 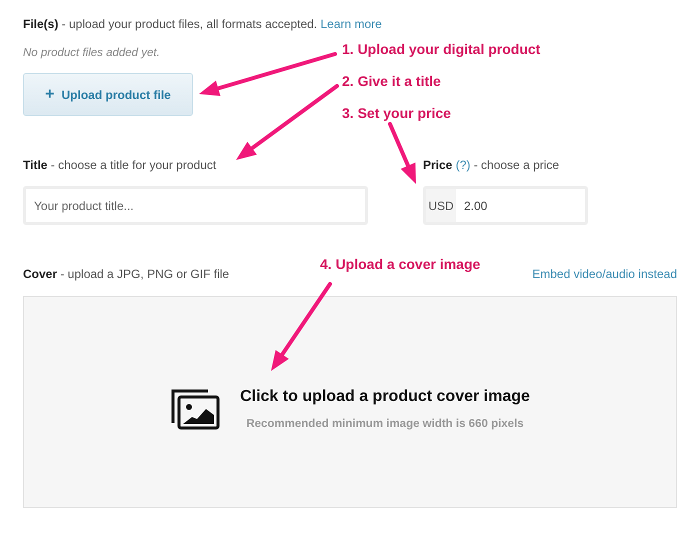 What do you see at coordinates (126, 274) in the screenshot?
I see `cover-label: Cover - upload a JPG, PNG or GIF file` at bounding box center [126, 274].